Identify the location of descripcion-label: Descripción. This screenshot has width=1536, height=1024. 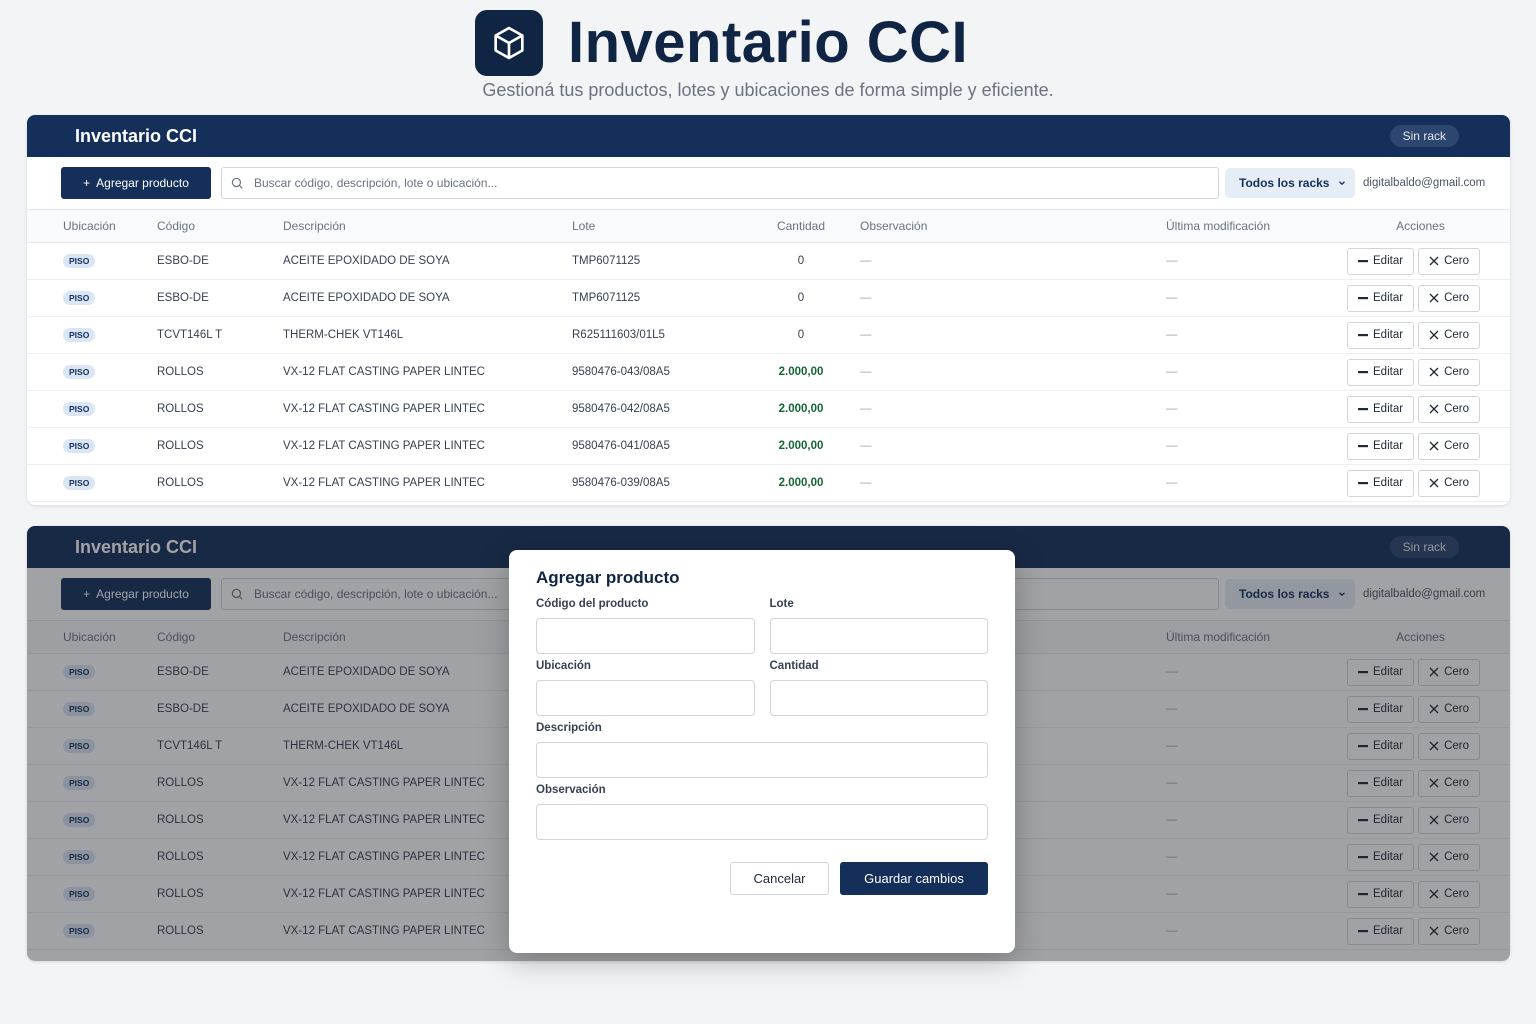
(569, 728).